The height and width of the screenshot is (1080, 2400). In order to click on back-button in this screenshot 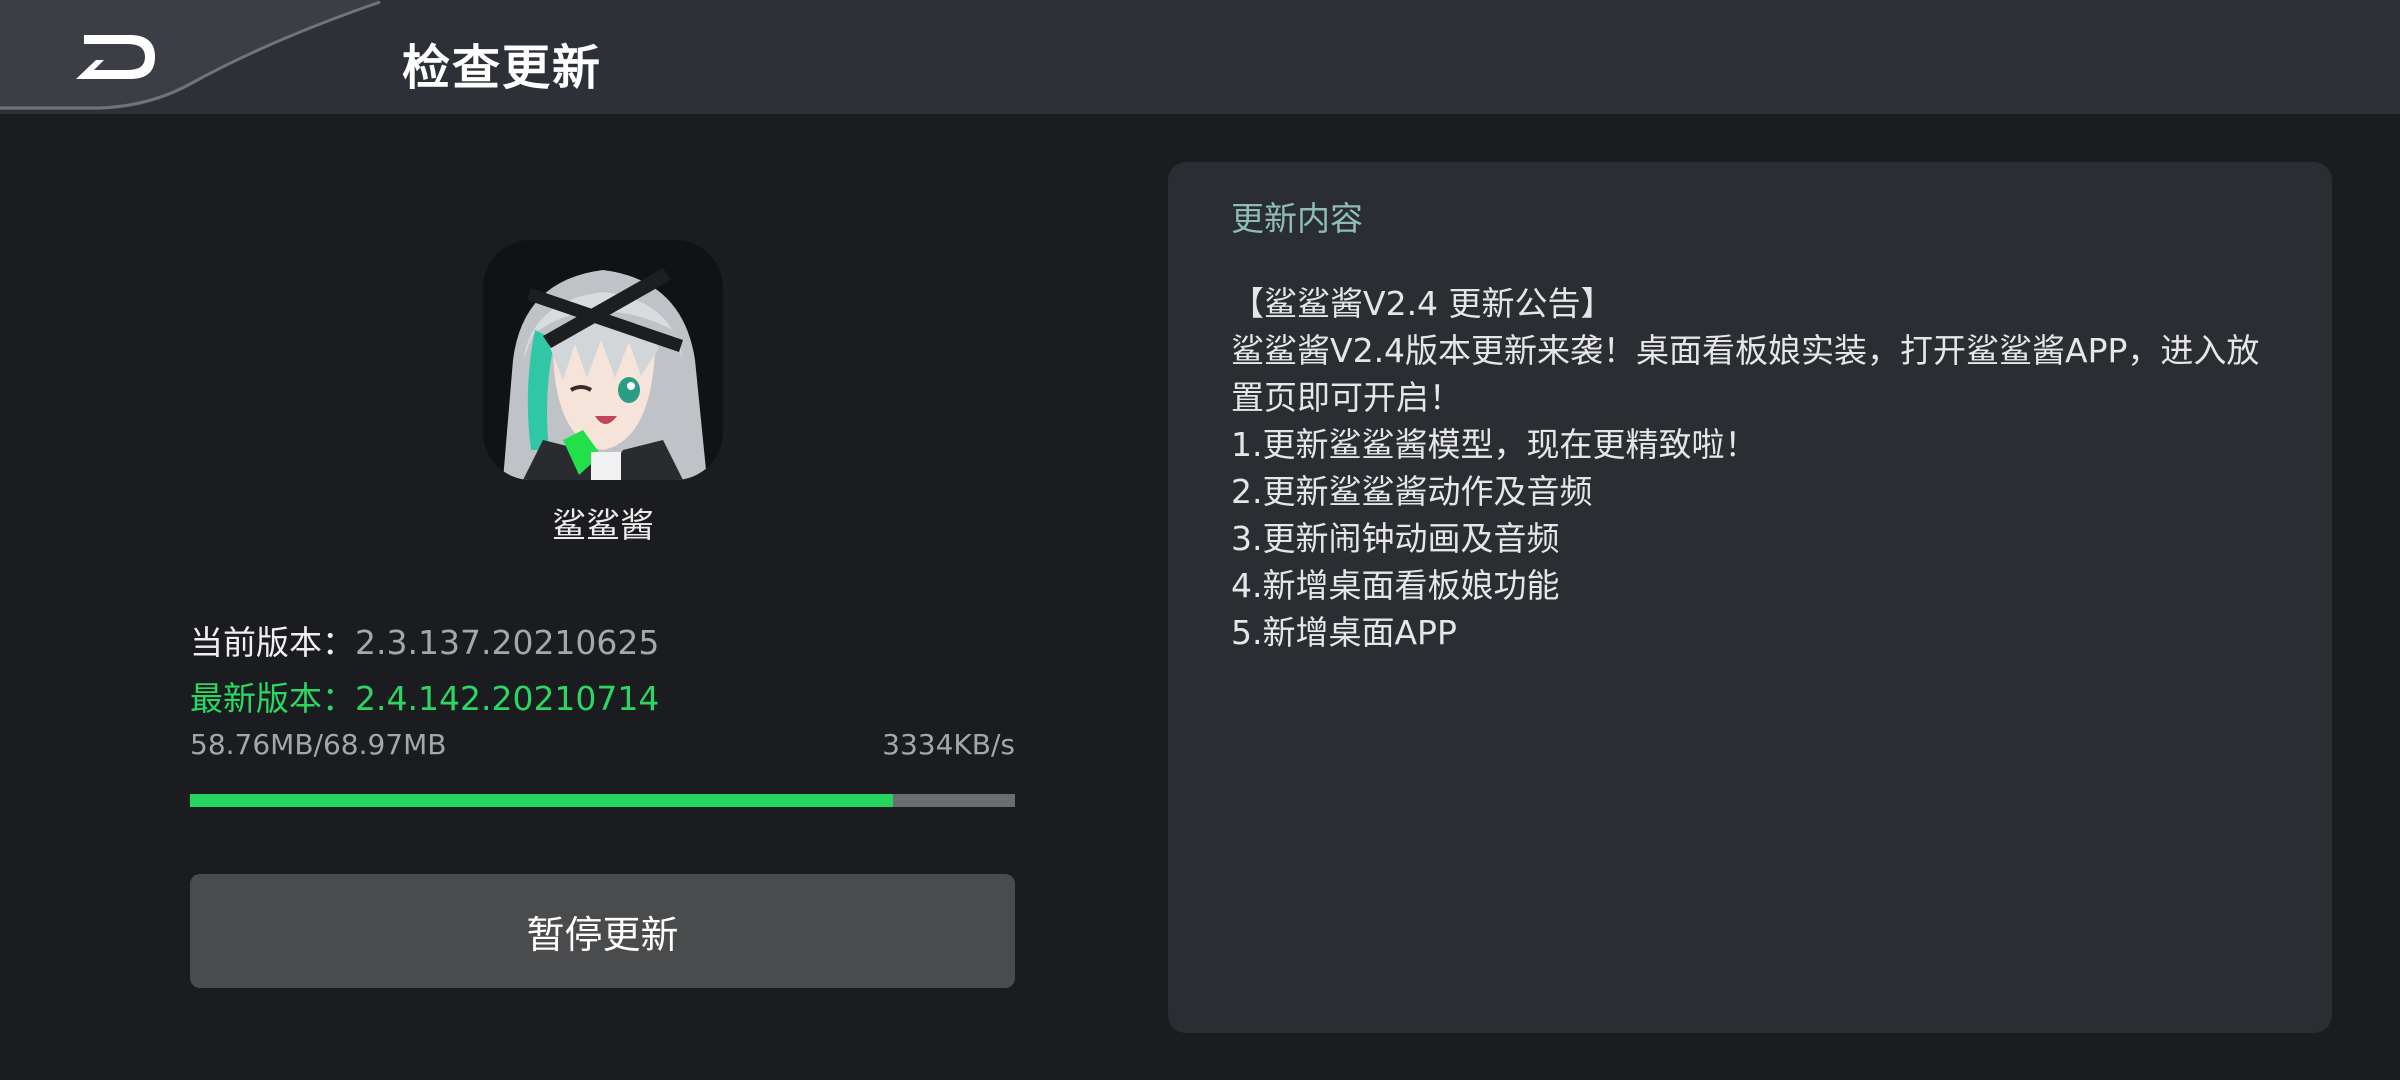, I will do `click(195, 57)`.